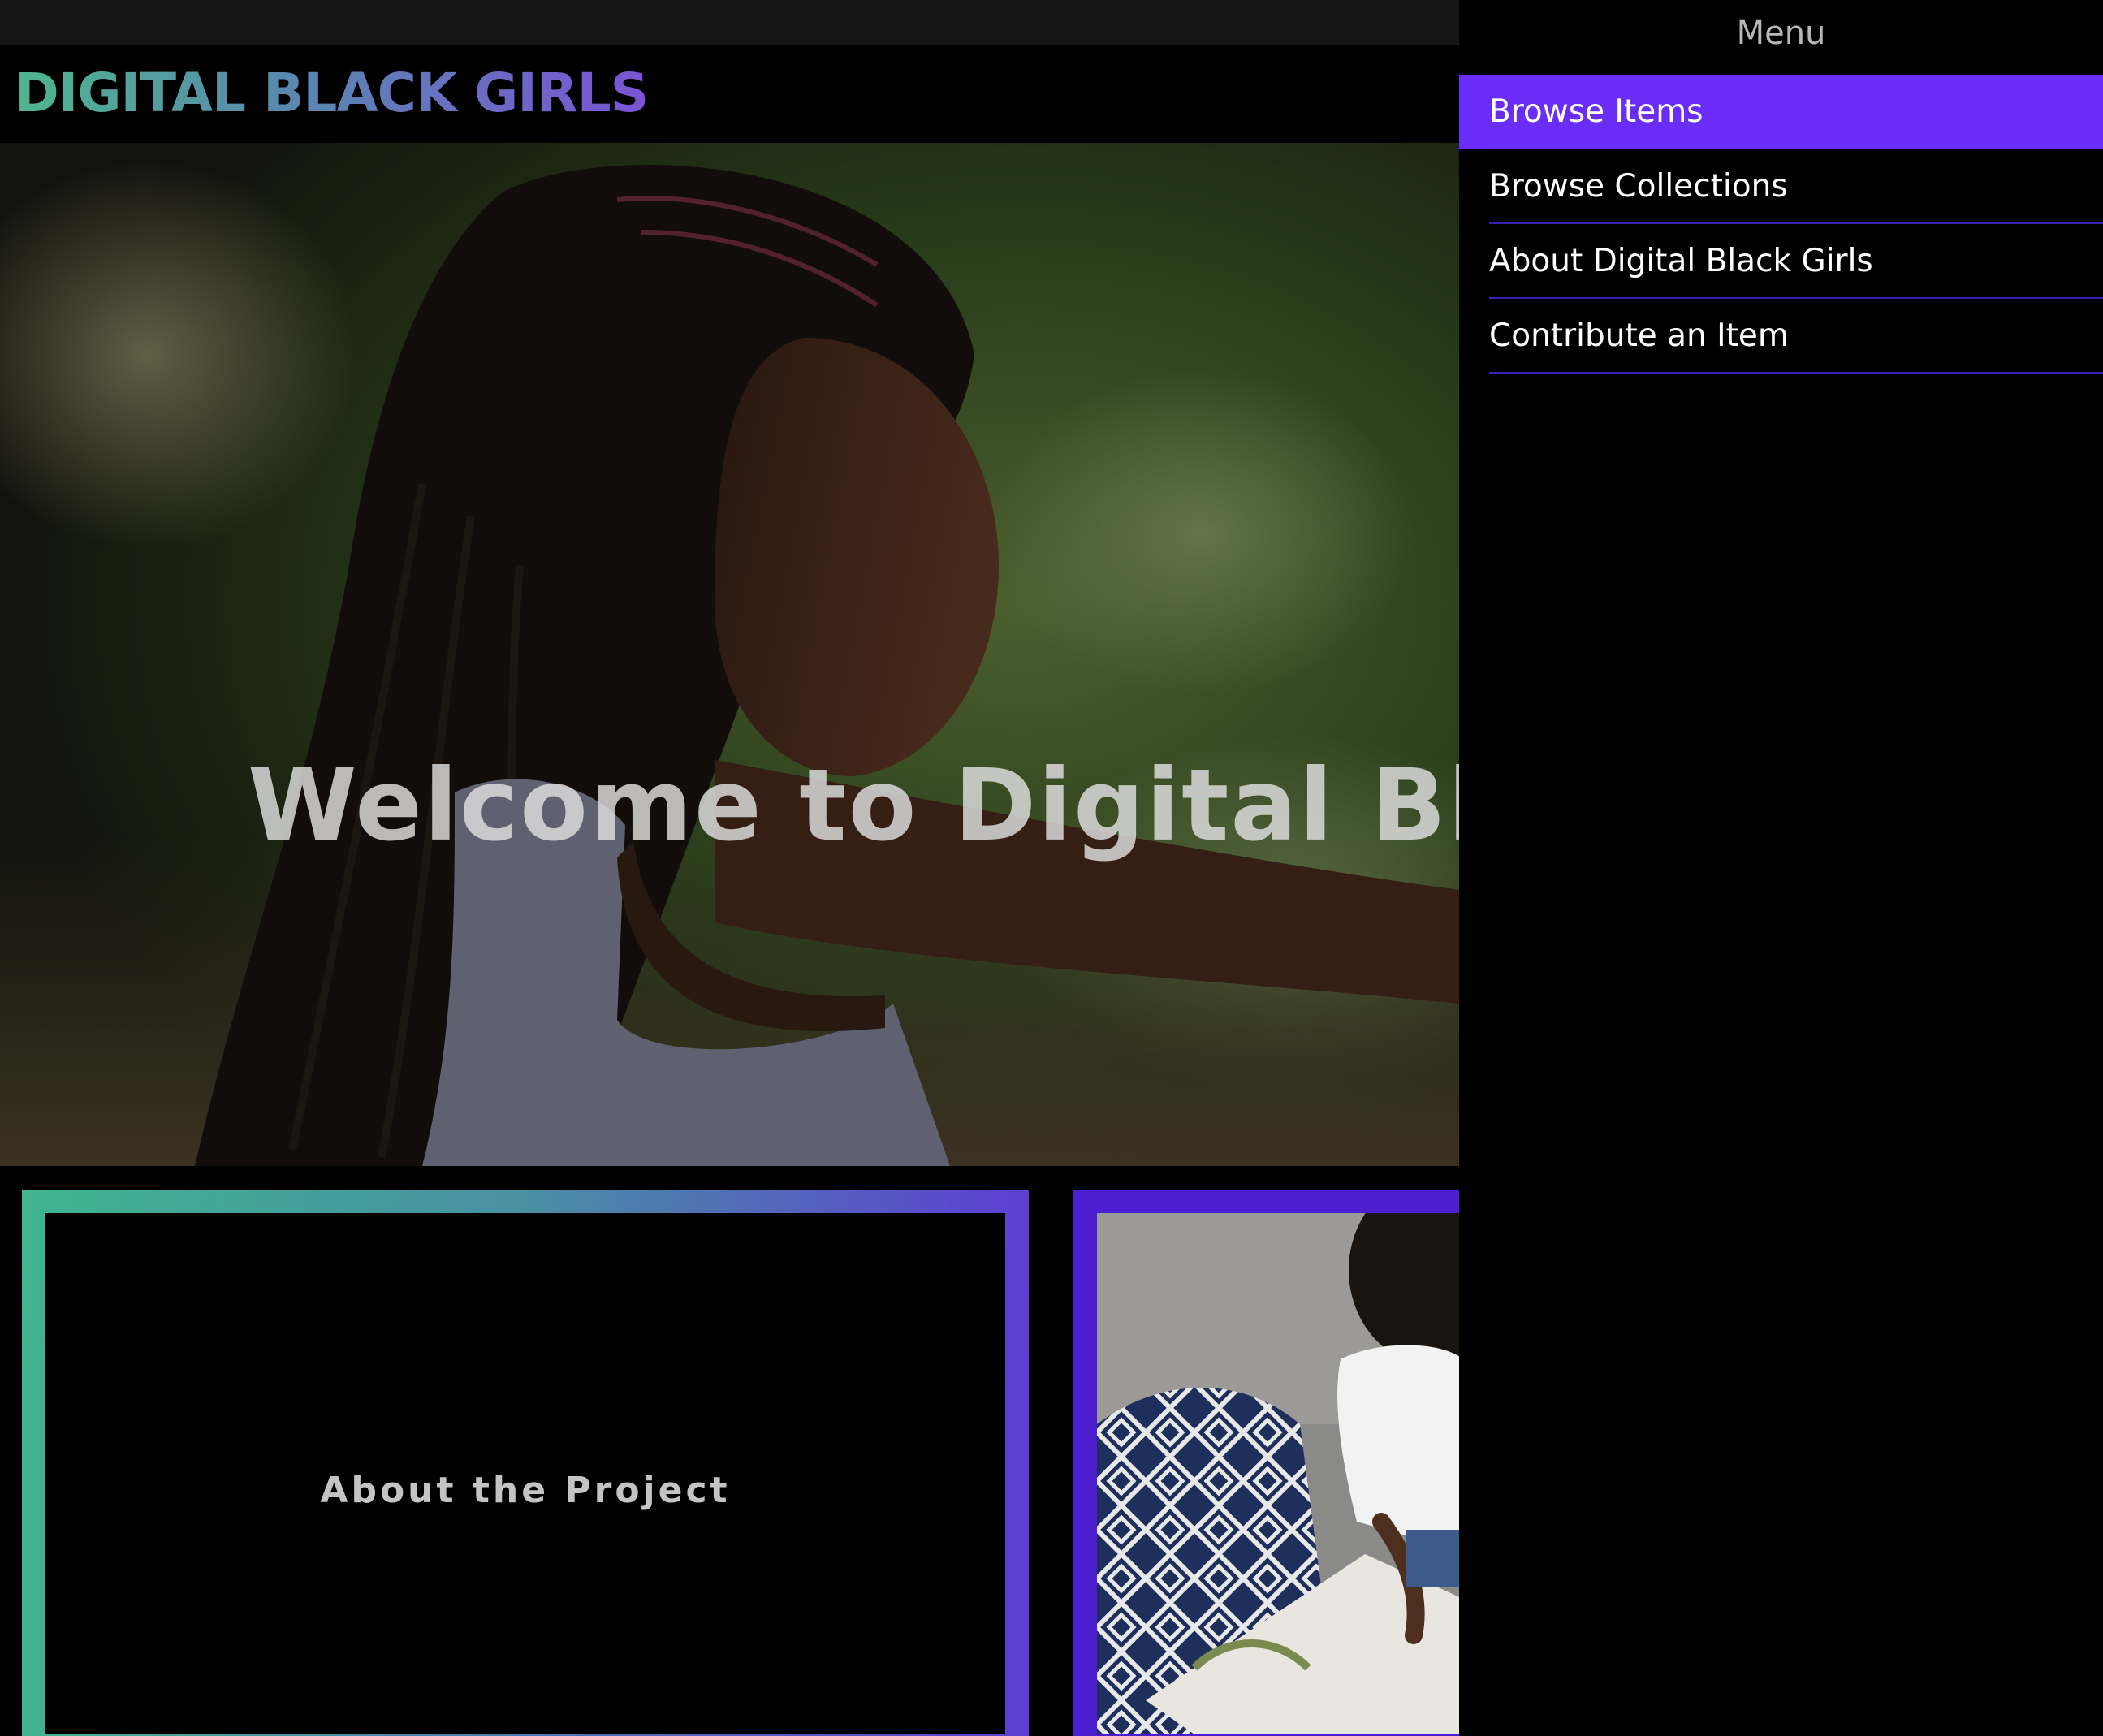  I want to click on site-logo: DIGITAL BLACK GIRLS, so click(332, 93).